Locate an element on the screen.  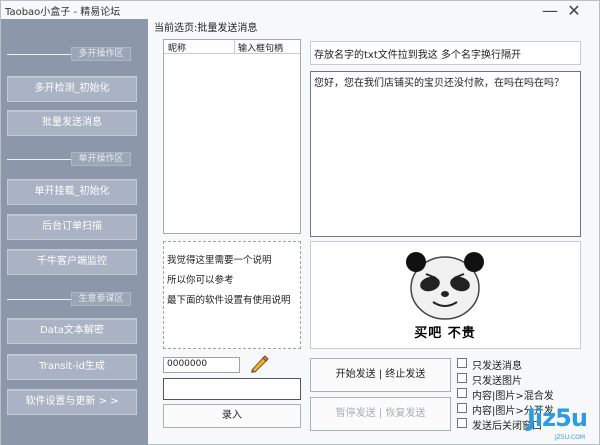
pencil-icon is located at coordinates (259, 364).